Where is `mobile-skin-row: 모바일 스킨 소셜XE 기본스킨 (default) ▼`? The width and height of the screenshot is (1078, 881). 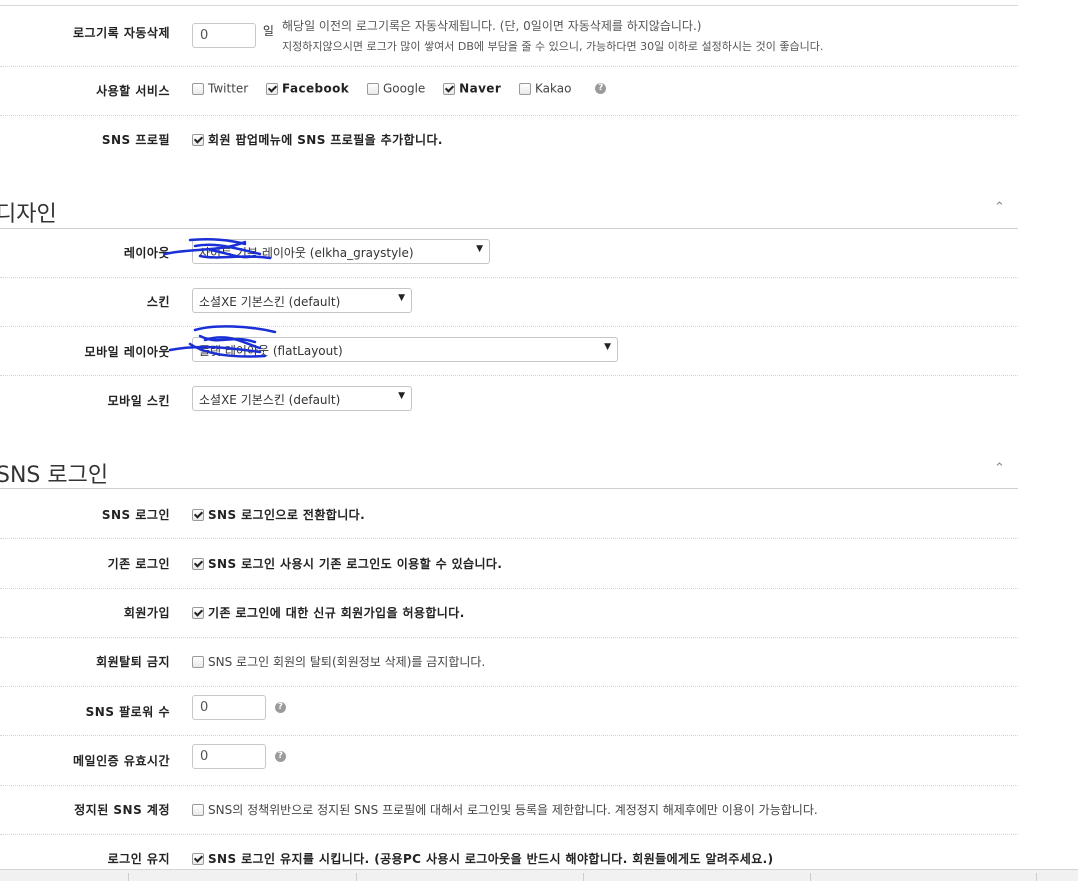
mobile-skin-row: 모바일 스킨 소셜XE 기본스킨 (default) ▼ is located at coordinates (509, 401).